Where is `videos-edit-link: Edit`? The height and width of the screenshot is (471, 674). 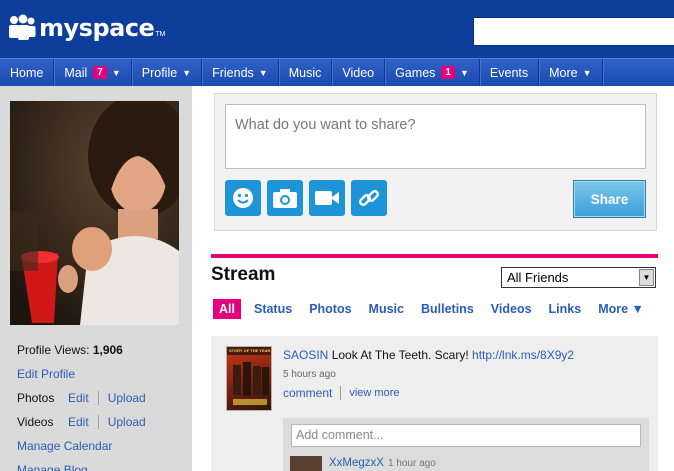 videos-edit-link: Edit is located at coordinates (78, 422).